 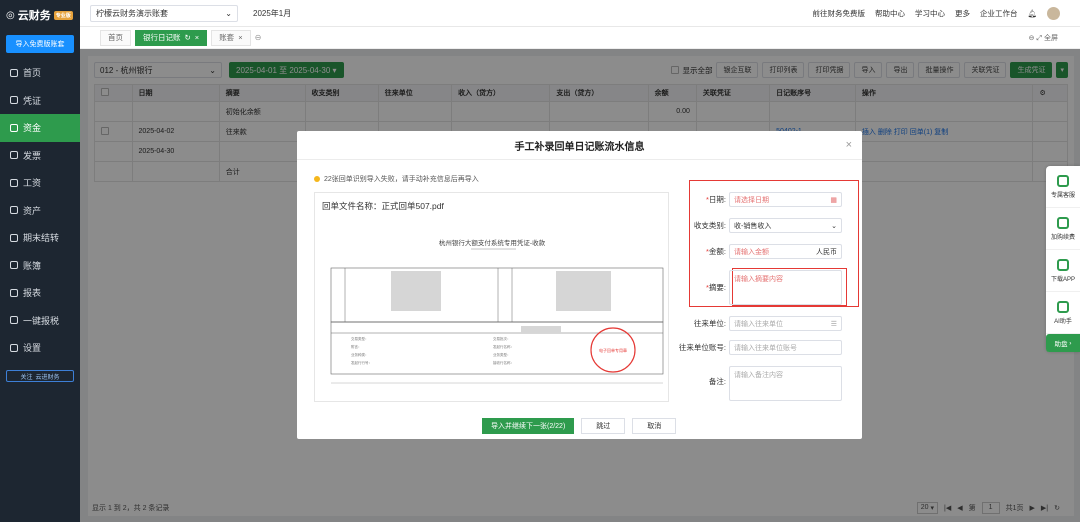 What do you see at coordinates (360, 338) in the screenshot?
I see `svg-text: 交易类型：` at bounding box center [360, 338].